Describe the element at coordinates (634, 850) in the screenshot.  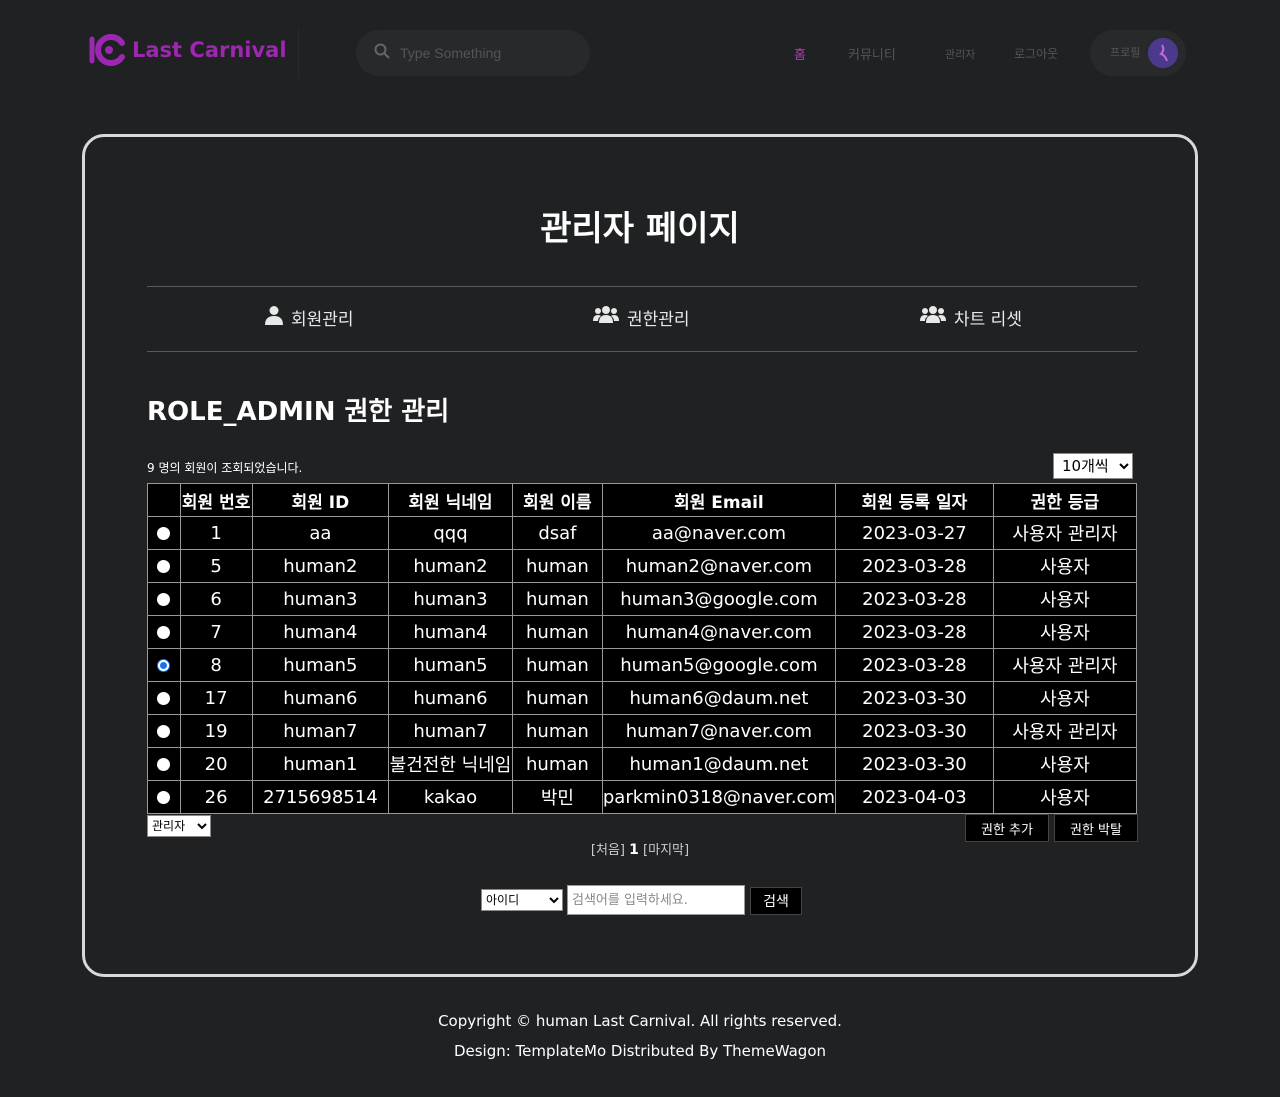
I see `pager-current: 1` at that location.